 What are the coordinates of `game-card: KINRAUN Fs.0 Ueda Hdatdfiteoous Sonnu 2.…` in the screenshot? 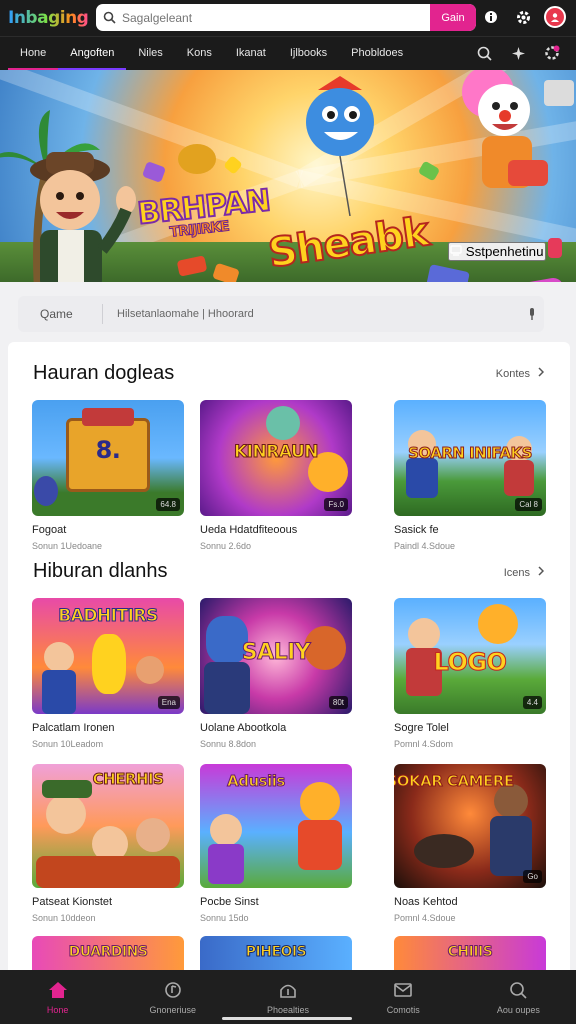 It's located at (276, 475).